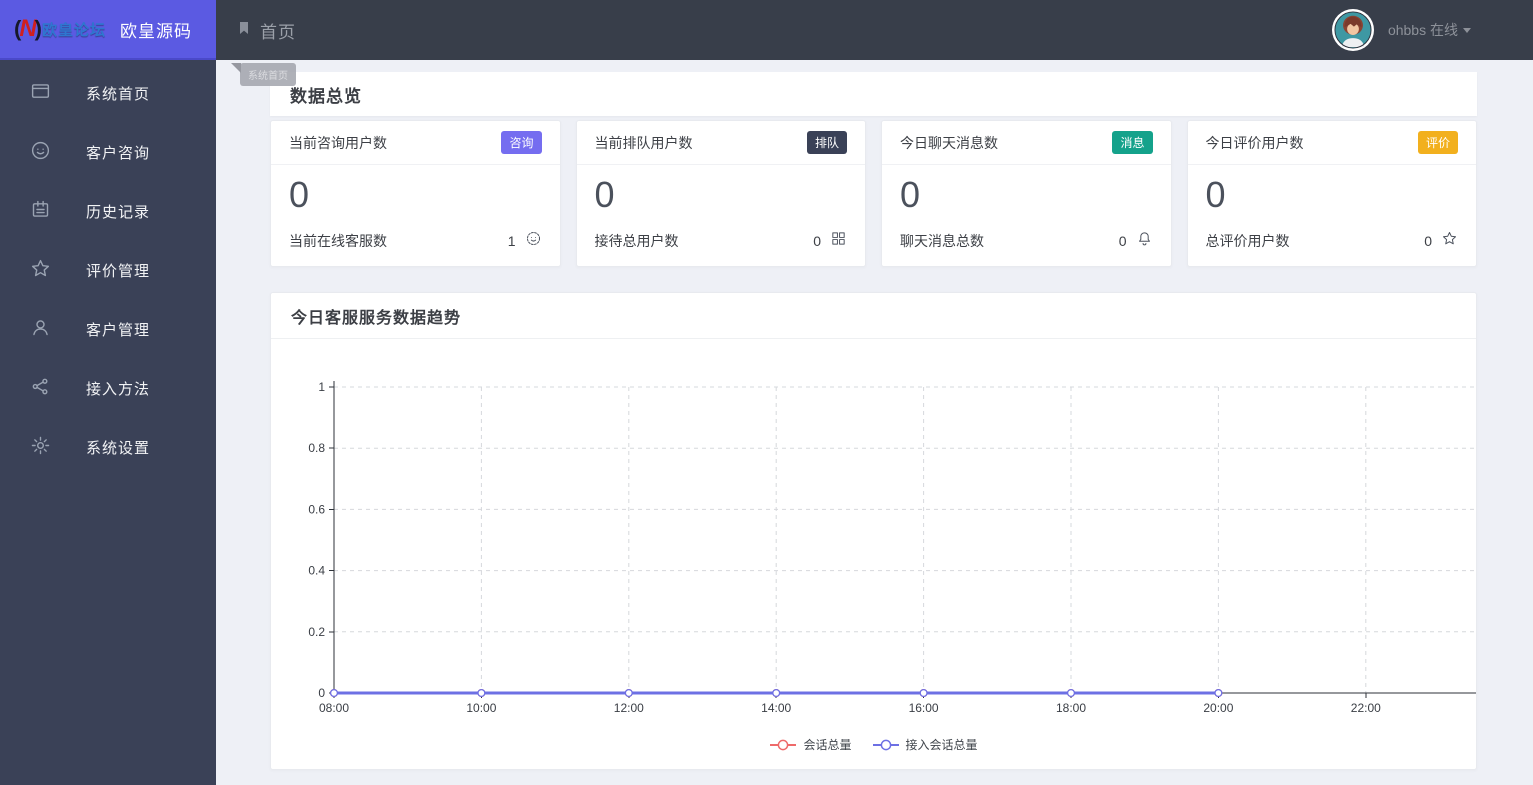 The height and width of the screenshot is (785, 1533). What do you see at coordinates (629, 708) in the screenshot?
I see `svg-text: 12:00` at bounding box center [629, 708].